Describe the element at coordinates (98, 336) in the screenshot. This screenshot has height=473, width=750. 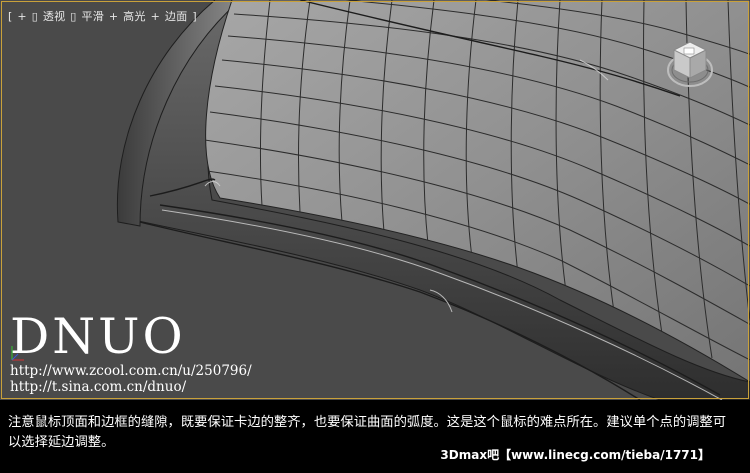
I see `watermark-brand: DNUO` at that location.